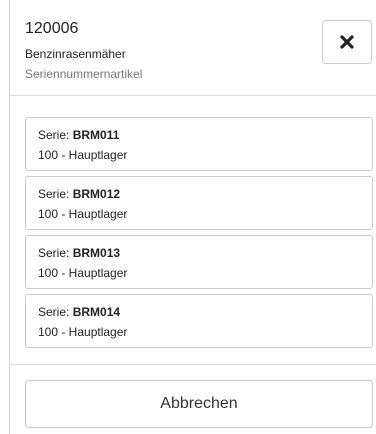 This screenshot has width=376, height=434. Describe the element at coordinates (199, 404) in the screenshot. I see `cancel-button: Abbrechen` at that location.